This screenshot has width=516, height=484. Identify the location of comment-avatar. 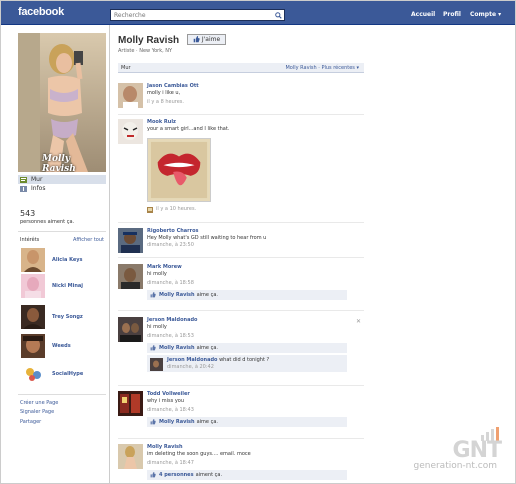
(156, 364).